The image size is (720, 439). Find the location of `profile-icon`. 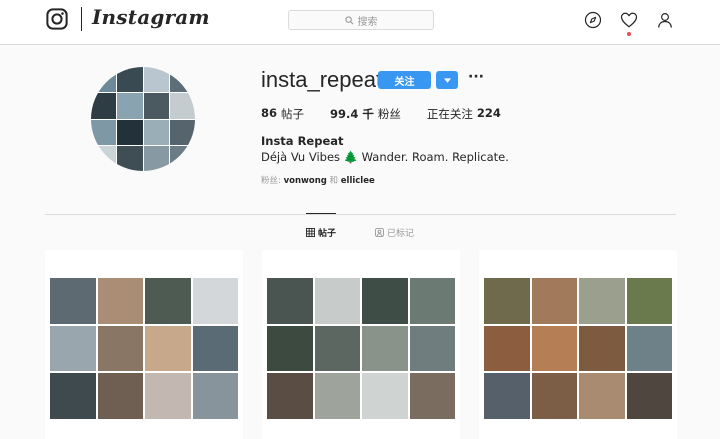

profile-icon is located at coordinates (665, 20).